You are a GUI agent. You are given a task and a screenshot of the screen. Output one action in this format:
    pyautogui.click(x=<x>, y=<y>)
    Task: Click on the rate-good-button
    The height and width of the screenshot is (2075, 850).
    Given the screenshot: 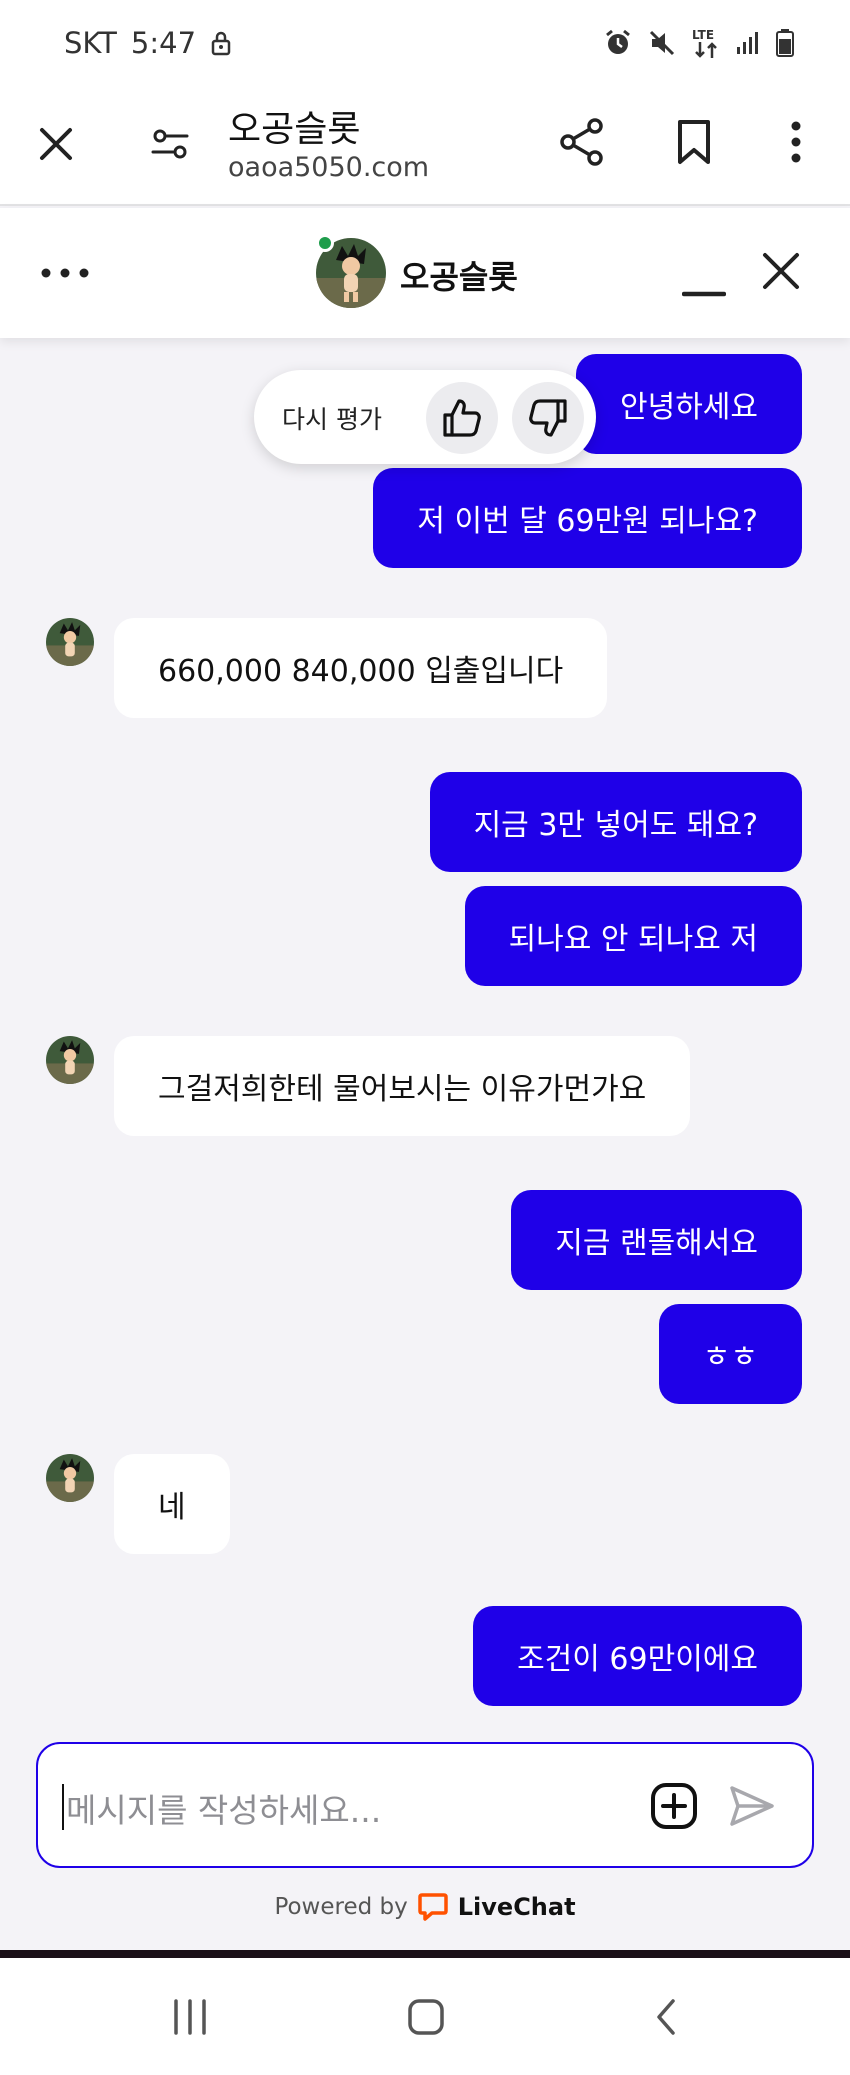 What is the action you would take?
    pyautogui.click(x=462, y=418)
    